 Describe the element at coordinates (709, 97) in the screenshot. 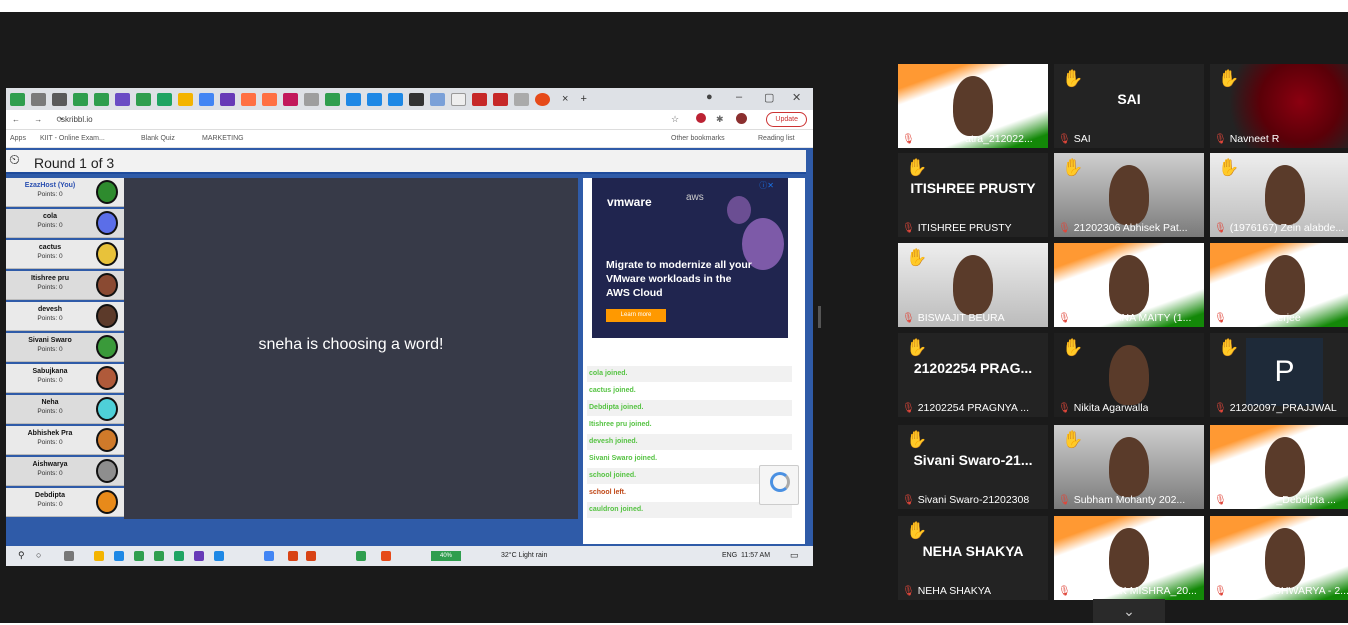

I see `profile-icon: ●` at that location.